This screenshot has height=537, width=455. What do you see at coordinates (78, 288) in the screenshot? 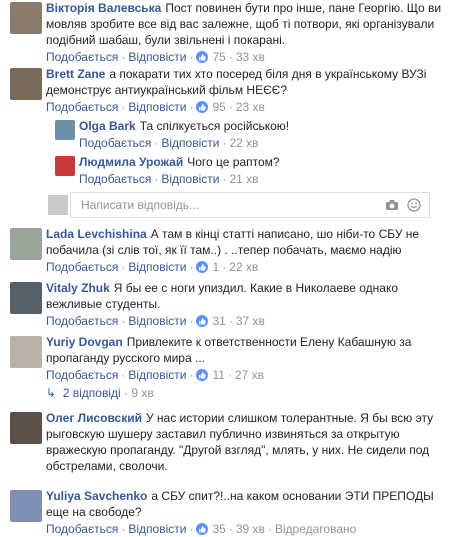
I see `comment-author: Vitaly Zhuk` at bounding box center [78, 288].